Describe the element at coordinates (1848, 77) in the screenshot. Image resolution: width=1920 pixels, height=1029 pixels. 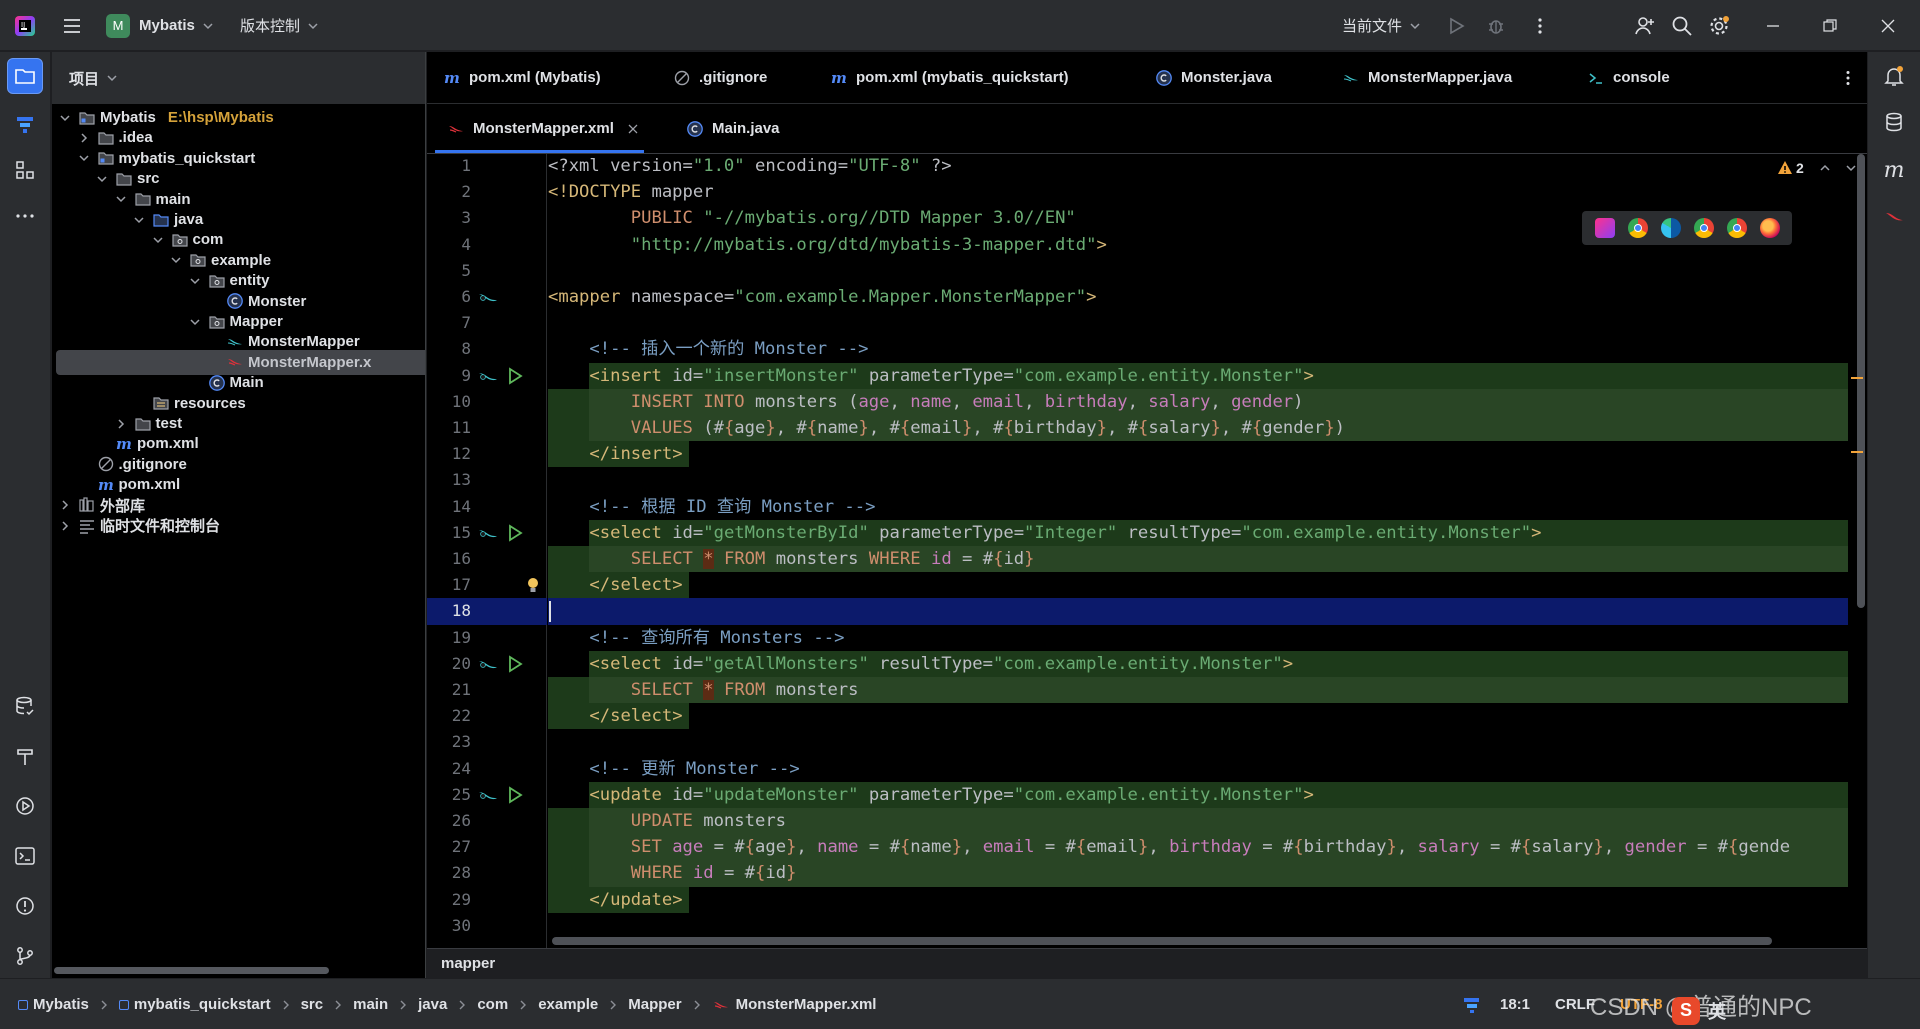
I see `more-tabs-icon` at that location.